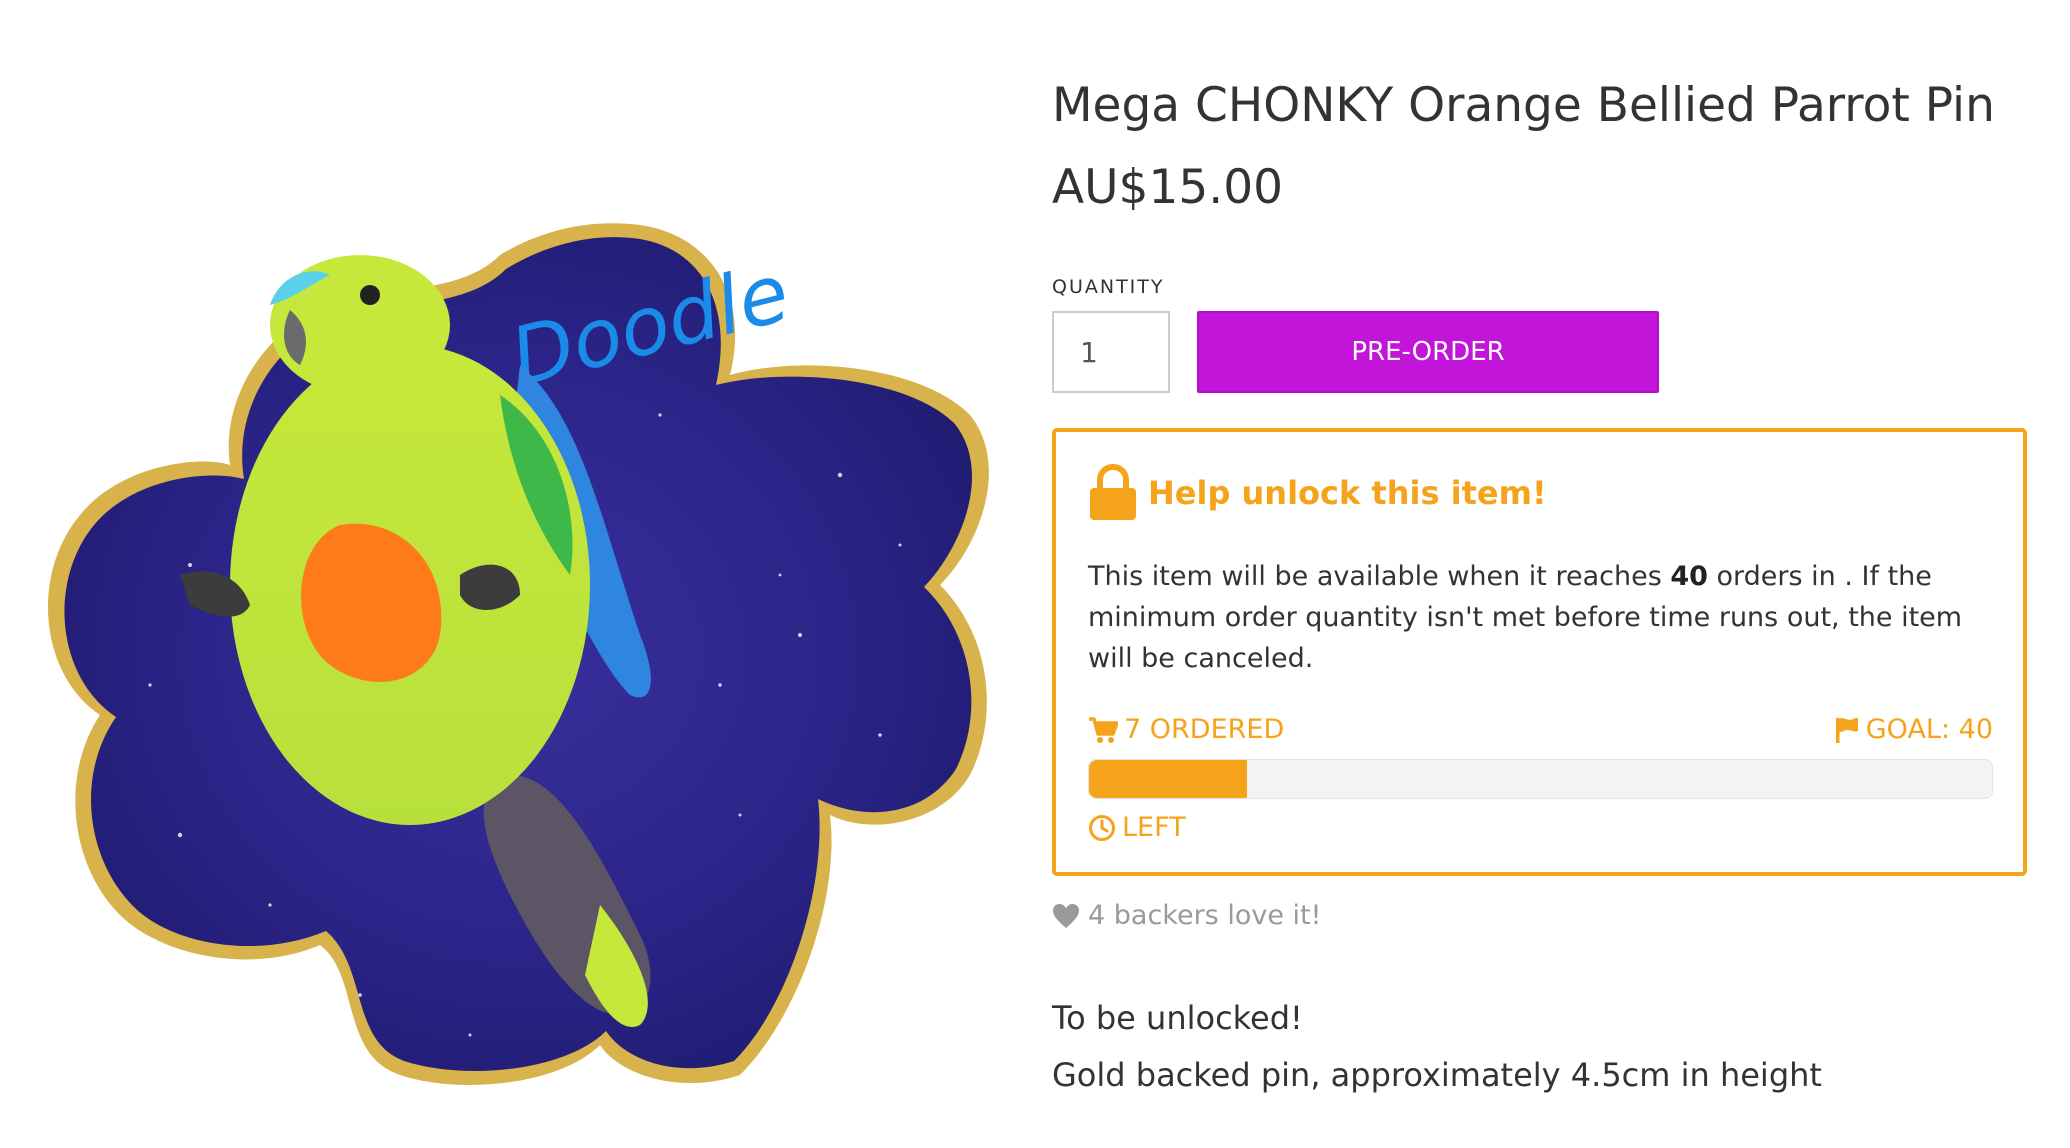 Image resolution: width=2070 pixels, height=1148 pixels. I want to click on product-price: AU$15.00, so click(1168, 187).